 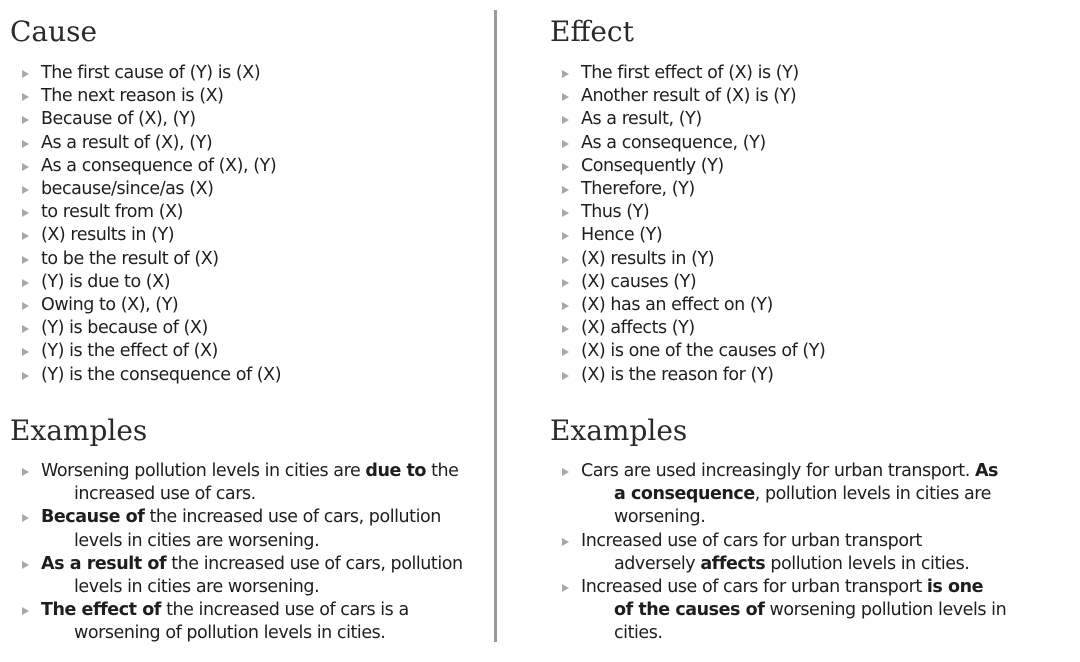 What do you see at coordinates (118, 119) in the screenshot?
I see `phrase-text: Because of (X), (Y)` at bounding box center [118, 119].